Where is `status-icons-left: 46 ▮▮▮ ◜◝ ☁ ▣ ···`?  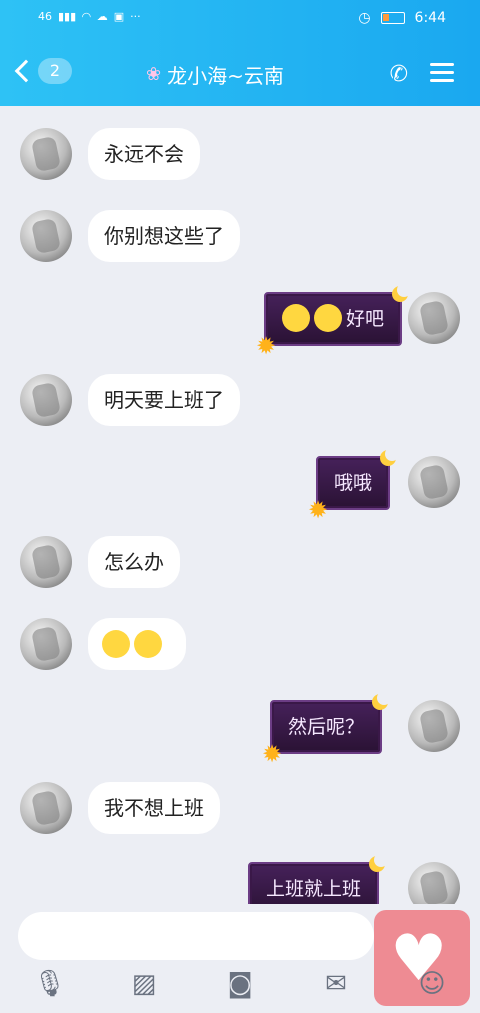
status-icons-left: 46 ▮▮▮ ◜◝ ☁ ▣ ··· is located at coordinates (89, 16).